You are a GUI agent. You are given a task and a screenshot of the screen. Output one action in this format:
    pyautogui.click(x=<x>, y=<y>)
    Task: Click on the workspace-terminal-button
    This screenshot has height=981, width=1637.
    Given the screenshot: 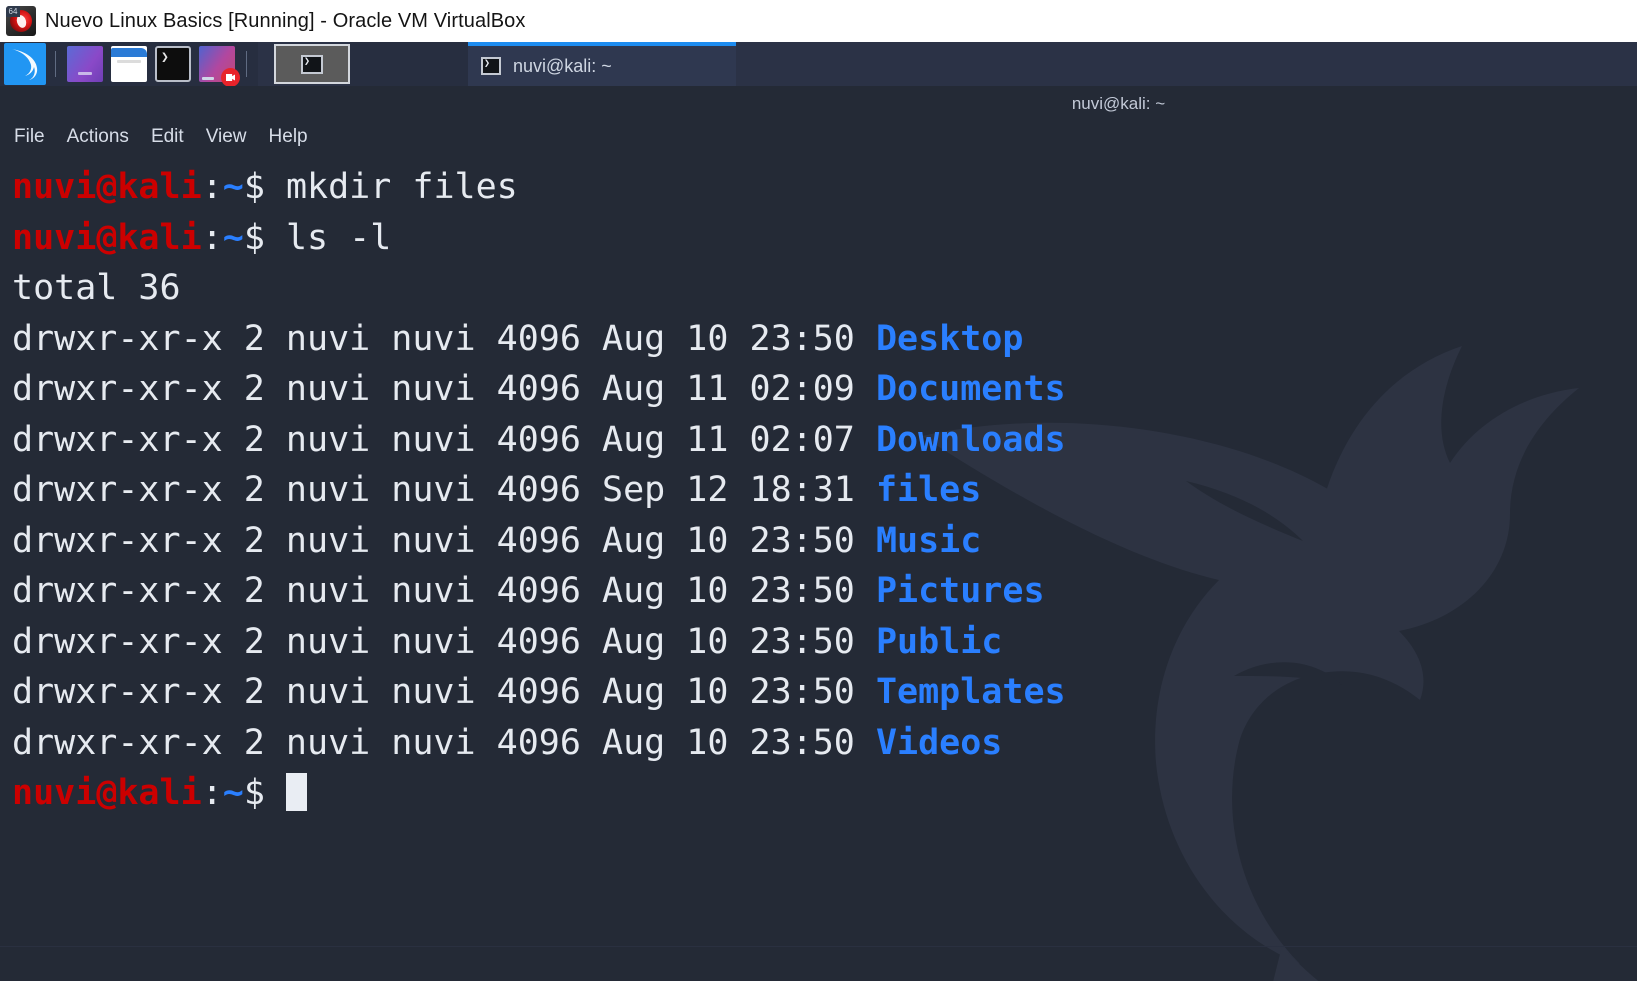 What is the action you would take?
    pyautogui.click(x=312, y=64)
    